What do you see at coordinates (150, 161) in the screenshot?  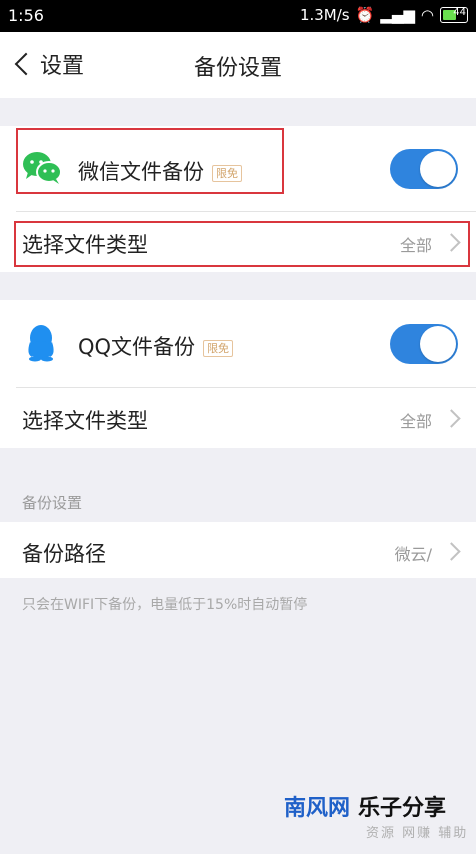 I see `highlight-box-wechat` at bounding box center [150, 161].